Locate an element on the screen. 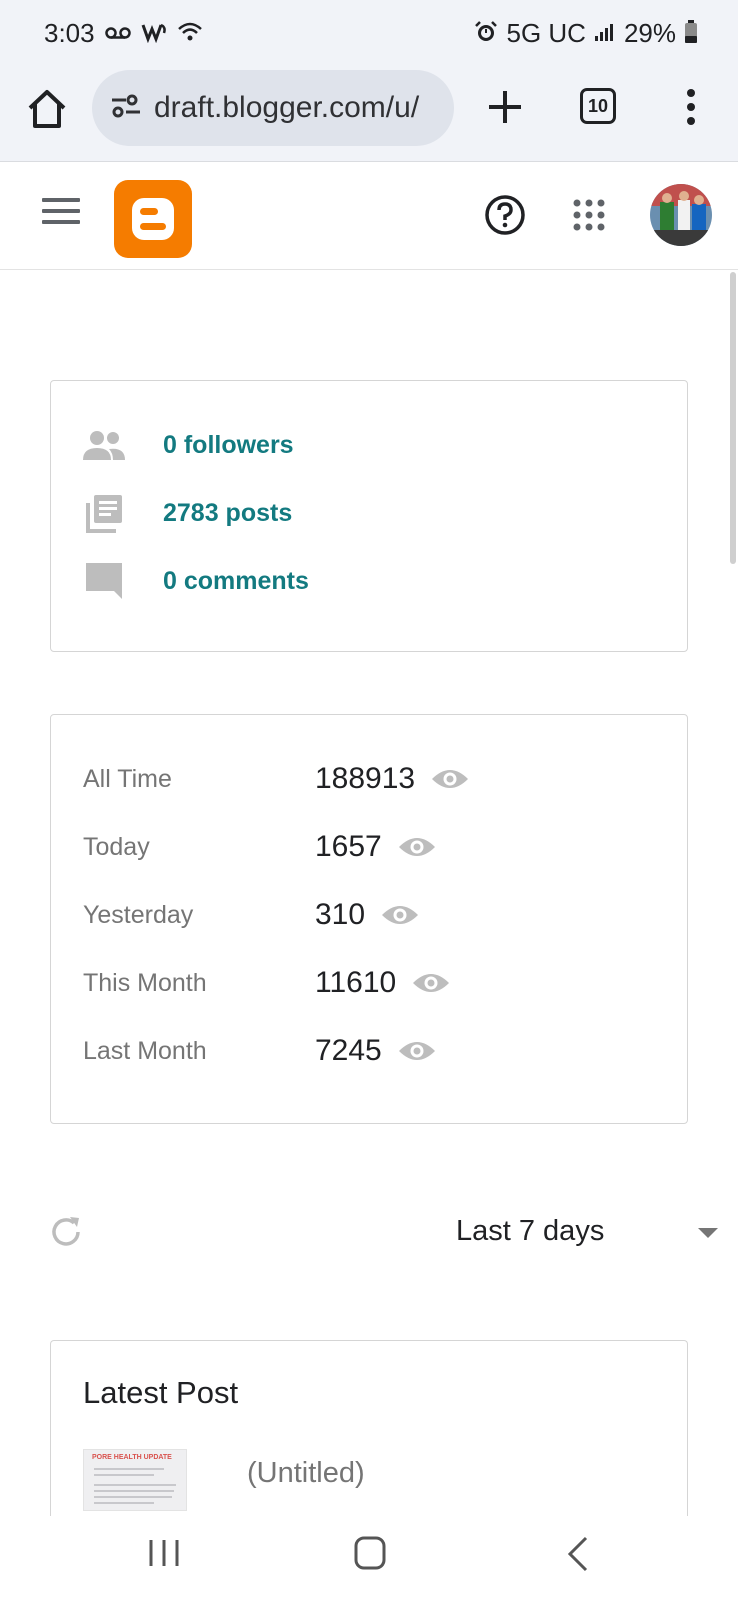  stat-row-this-month: This Month 11610 is located at coordinates (373, 983).